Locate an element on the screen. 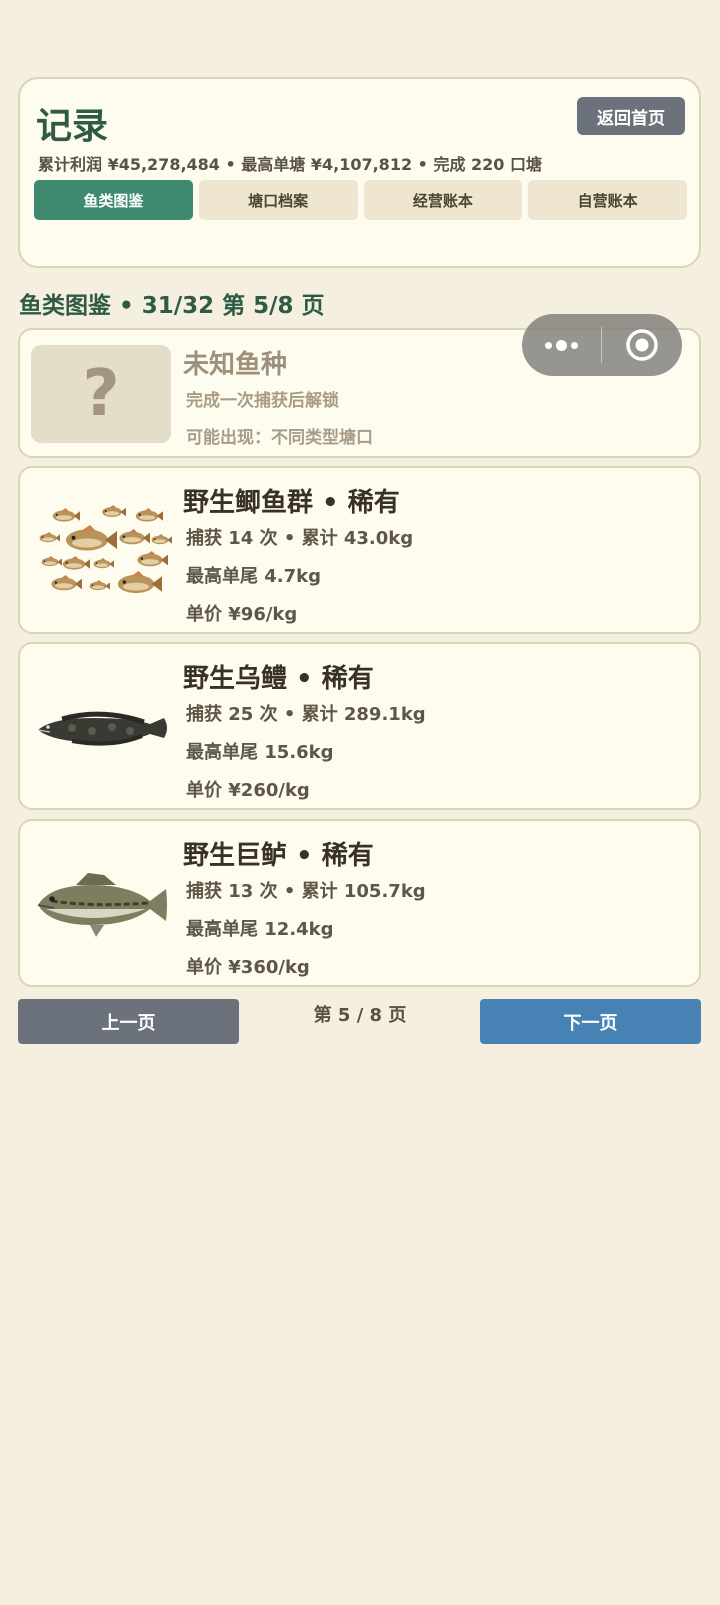 This screenshot has width=720, height=1605. tab-fish-encyclopedia: 鱼类图鉴 is located at coordinates (113, 200).